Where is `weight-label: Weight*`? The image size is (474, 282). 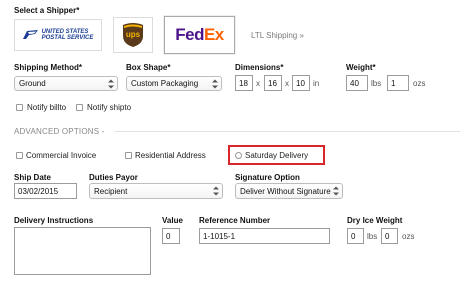 weight-label: Weight* is located at coordinates (361, 67).